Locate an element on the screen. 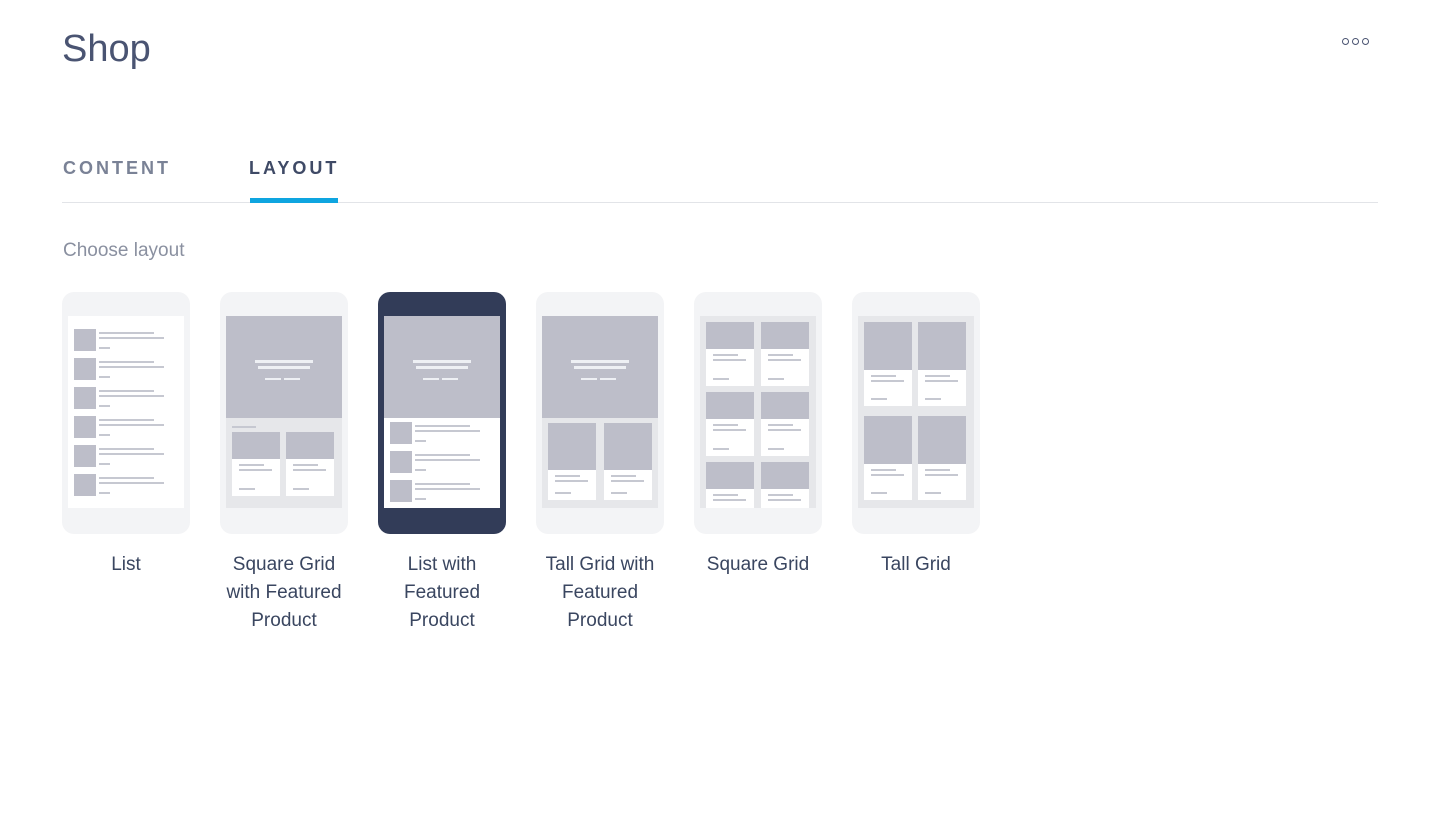 Image resolution: width=1432 pixels, height=816 pixels. layout-label: Tall Grid with Featured Product is located at coordinates (600, 592).